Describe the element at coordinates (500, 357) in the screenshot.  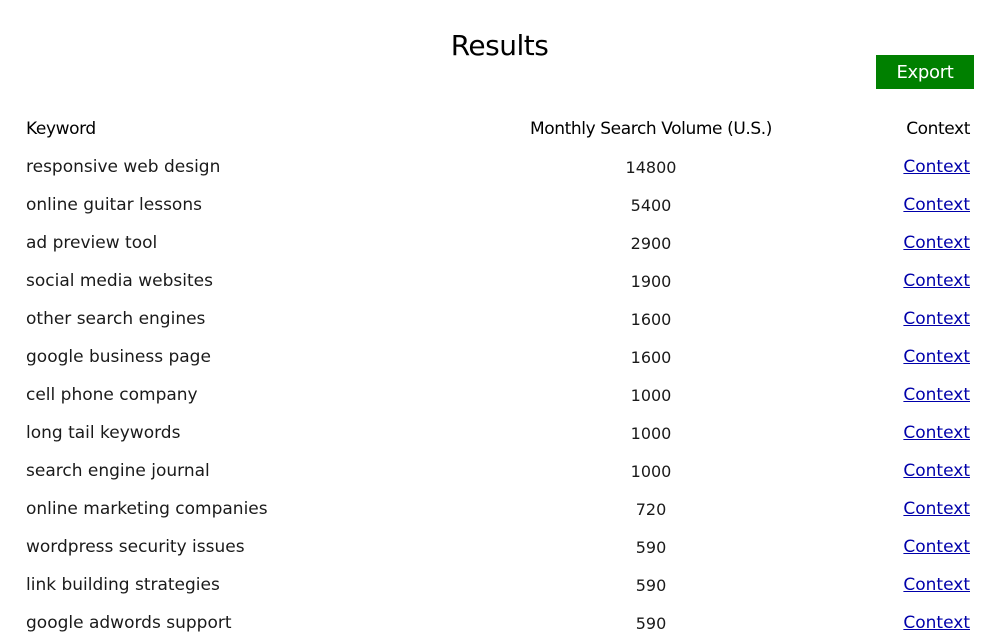
I see `table-row: google business page 1600 Context` at that location.